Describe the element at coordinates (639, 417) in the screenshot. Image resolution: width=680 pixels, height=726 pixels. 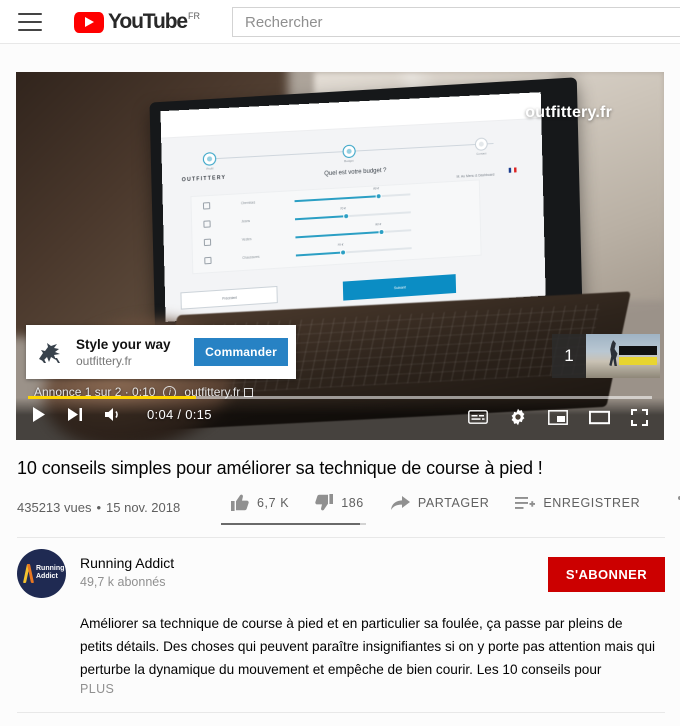
I see `fullscreen-icon` at that location.